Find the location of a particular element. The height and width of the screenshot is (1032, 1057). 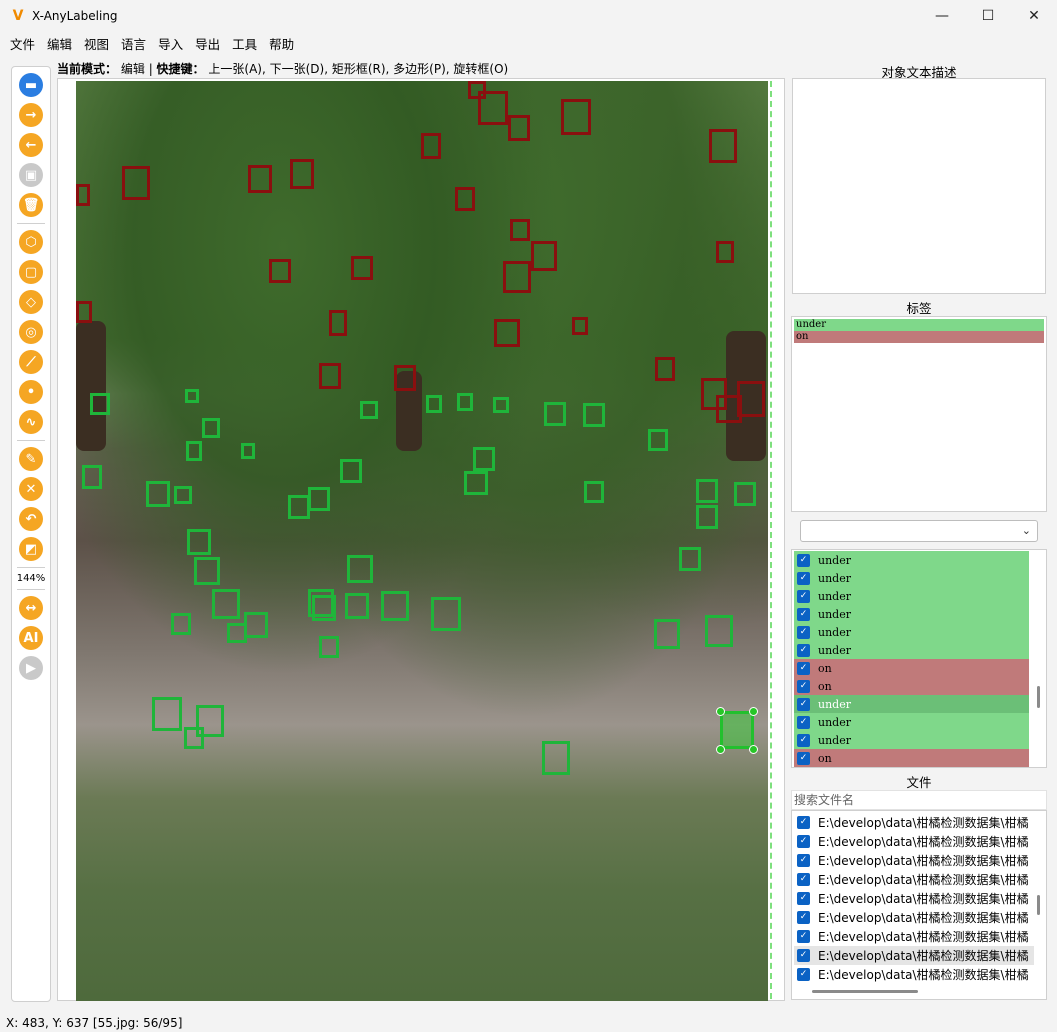

edit-icon: ✎ is located at coordinates (31, 459).